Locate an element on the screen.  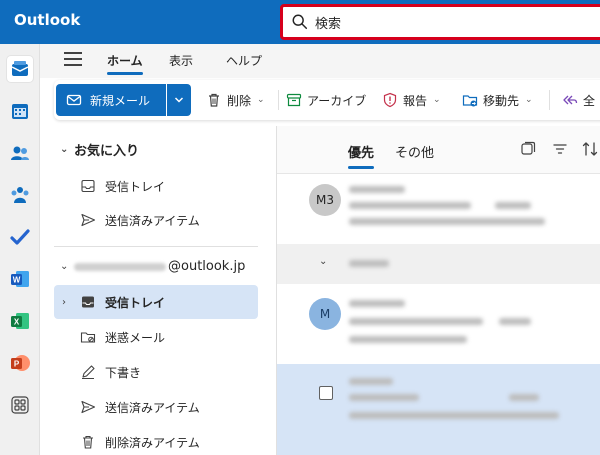
search-icon is located at coordinates (300, 22).